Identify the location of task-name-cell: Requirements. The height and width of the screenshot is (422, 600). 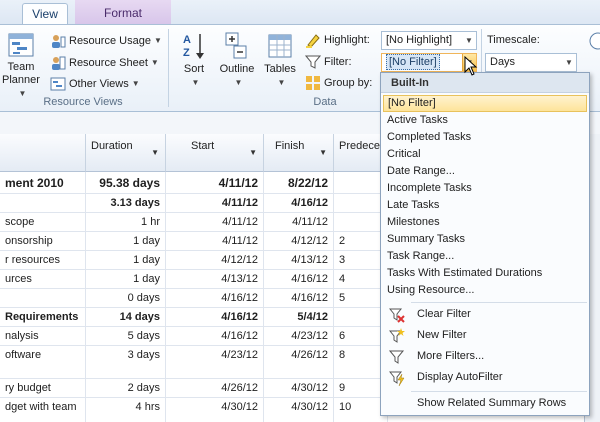
(43, 317).